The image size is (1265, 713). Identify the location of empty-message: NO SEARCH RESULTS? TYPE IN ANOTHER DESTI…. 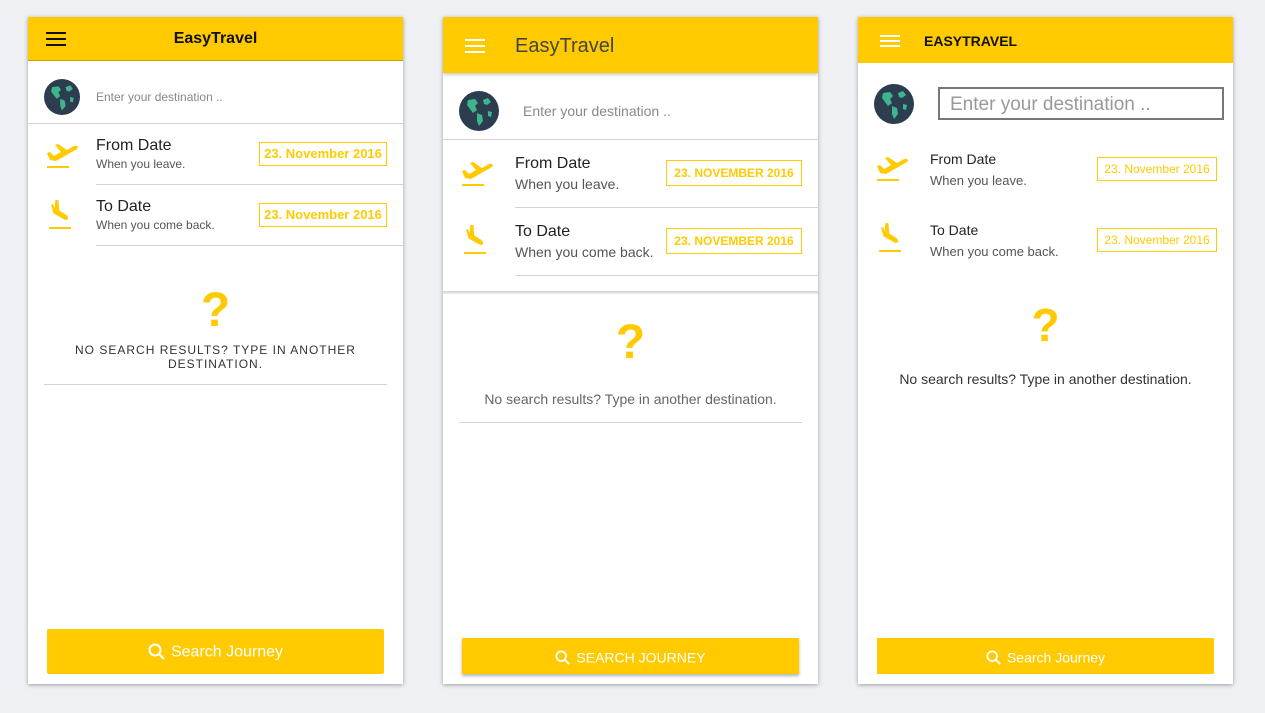
(215, 357).